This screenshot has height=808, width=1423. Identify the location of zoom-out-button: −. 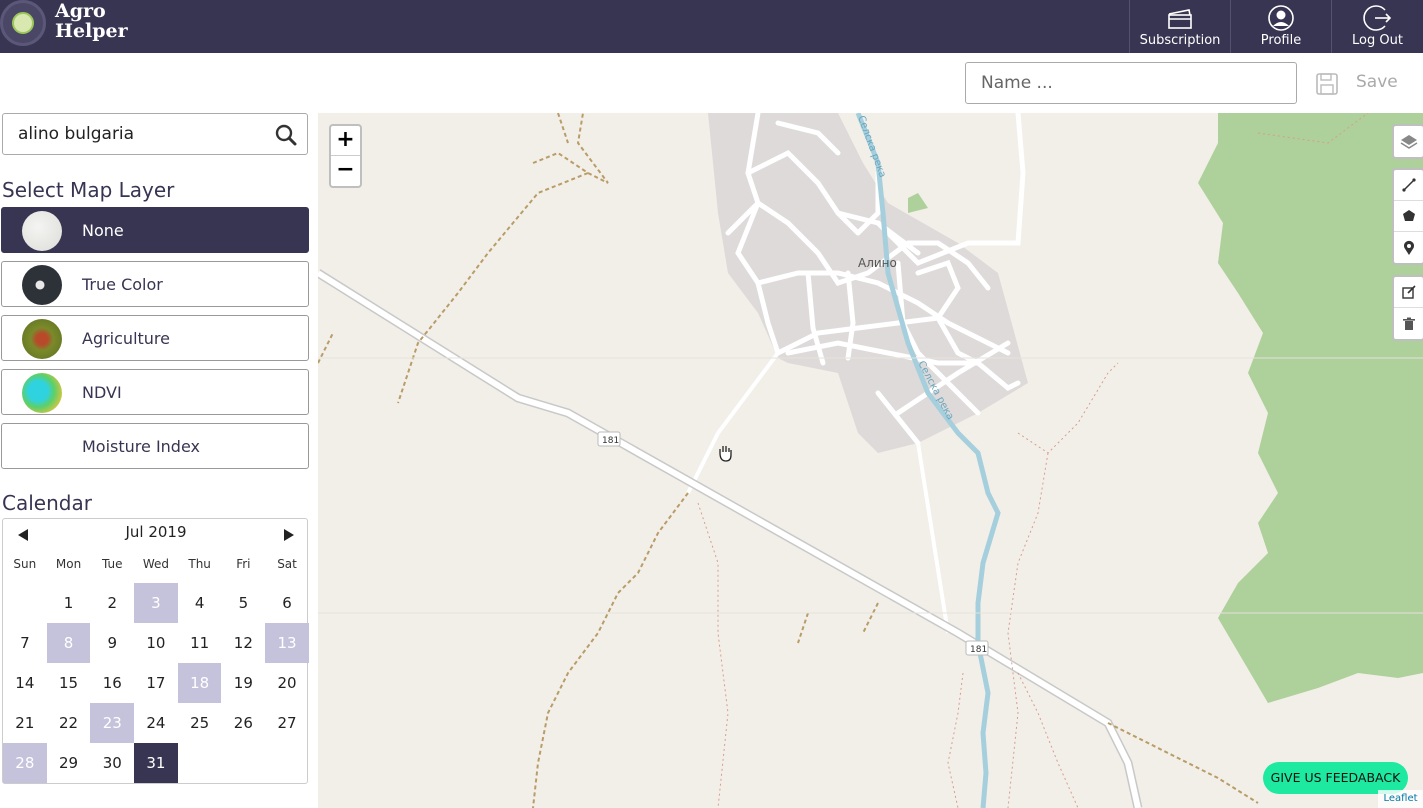
(345, 171).